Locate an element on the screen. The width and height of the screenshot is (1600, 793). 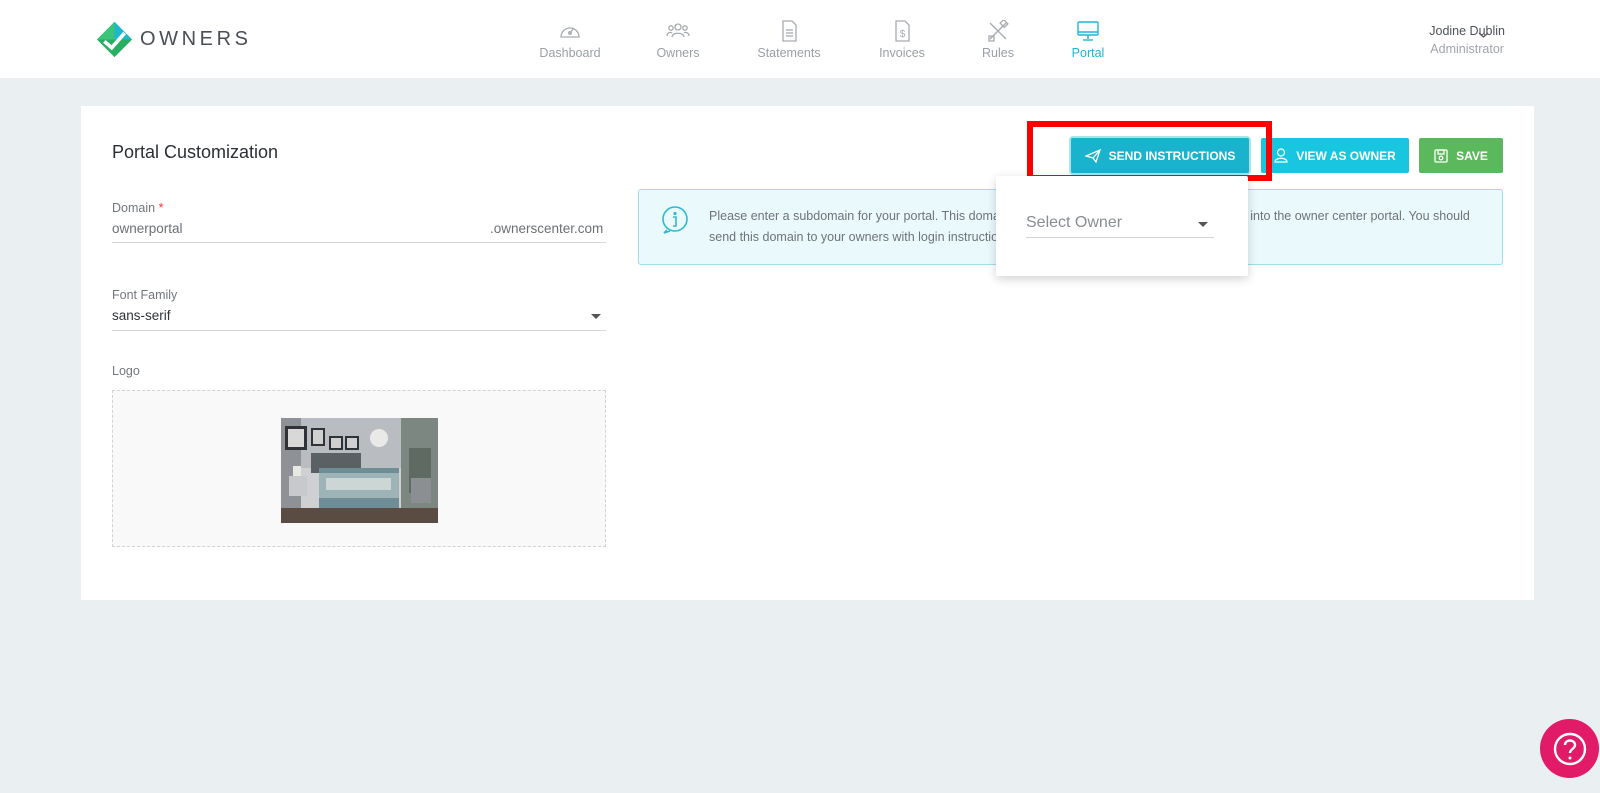
user-menu: Jodine Dublin Administrator is located at coordinates (1467, 40).